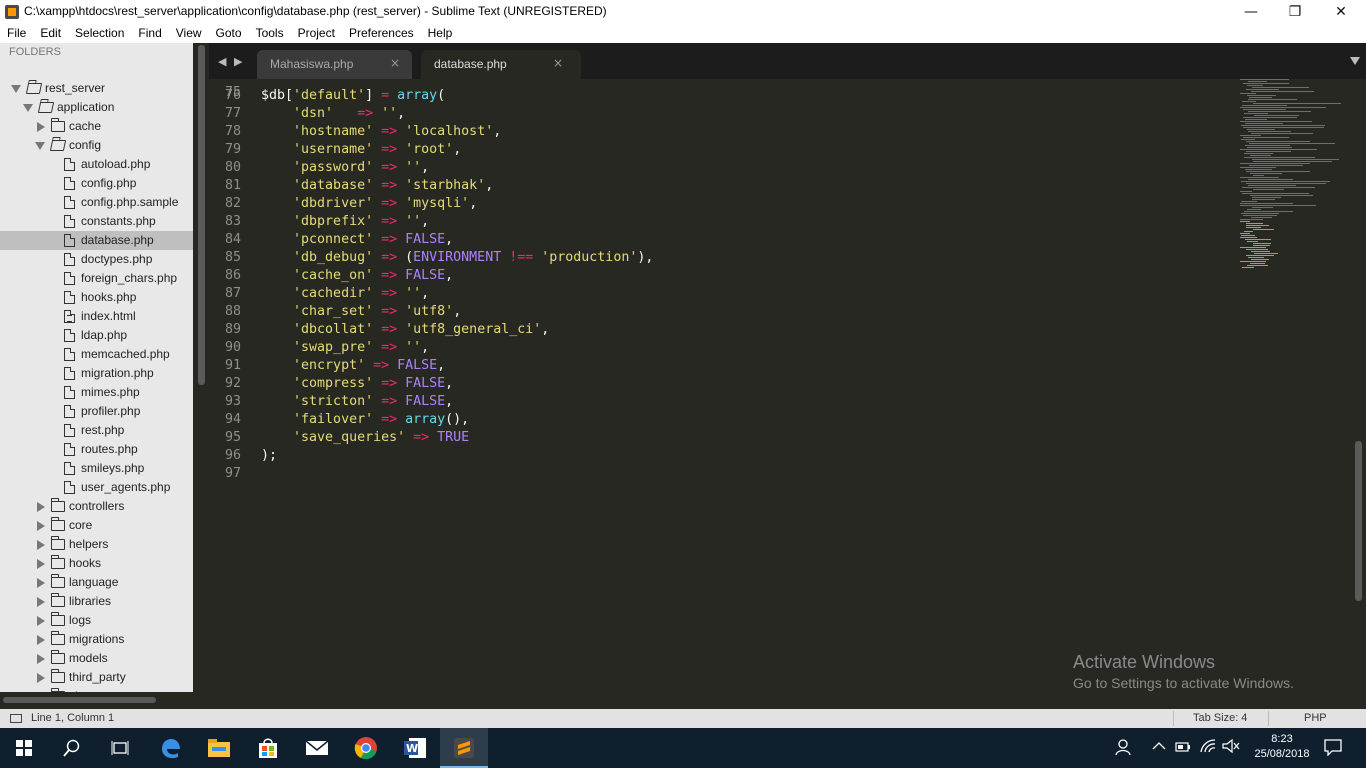  I want to click on sidebar-item-memcached-php: memcached.php, so click(96, 354).